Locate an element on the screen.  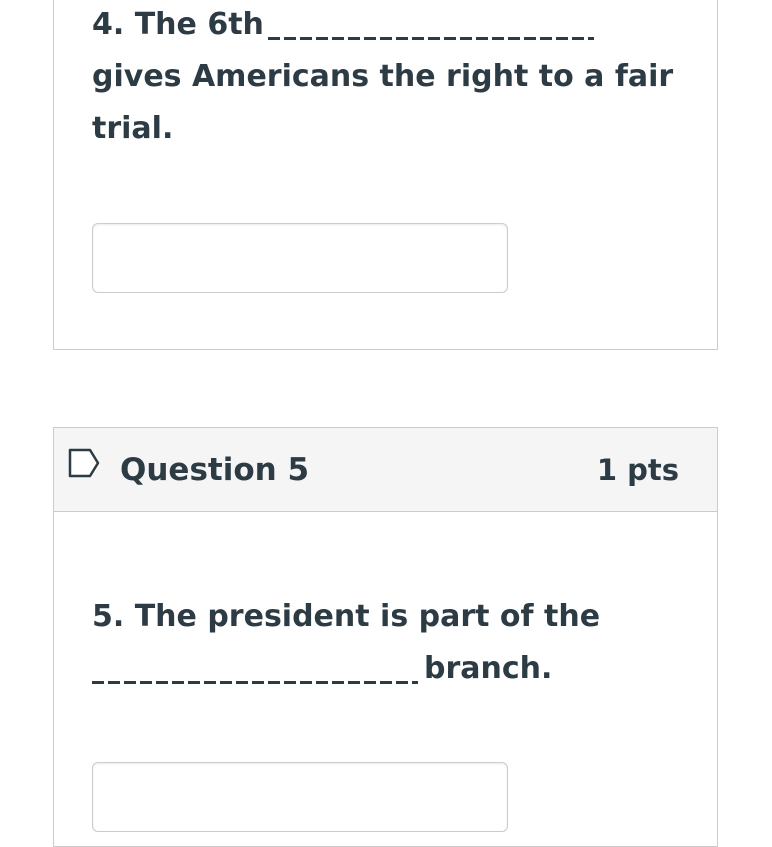
question-5-points: 1 pts is located at coordinates (637, 470).